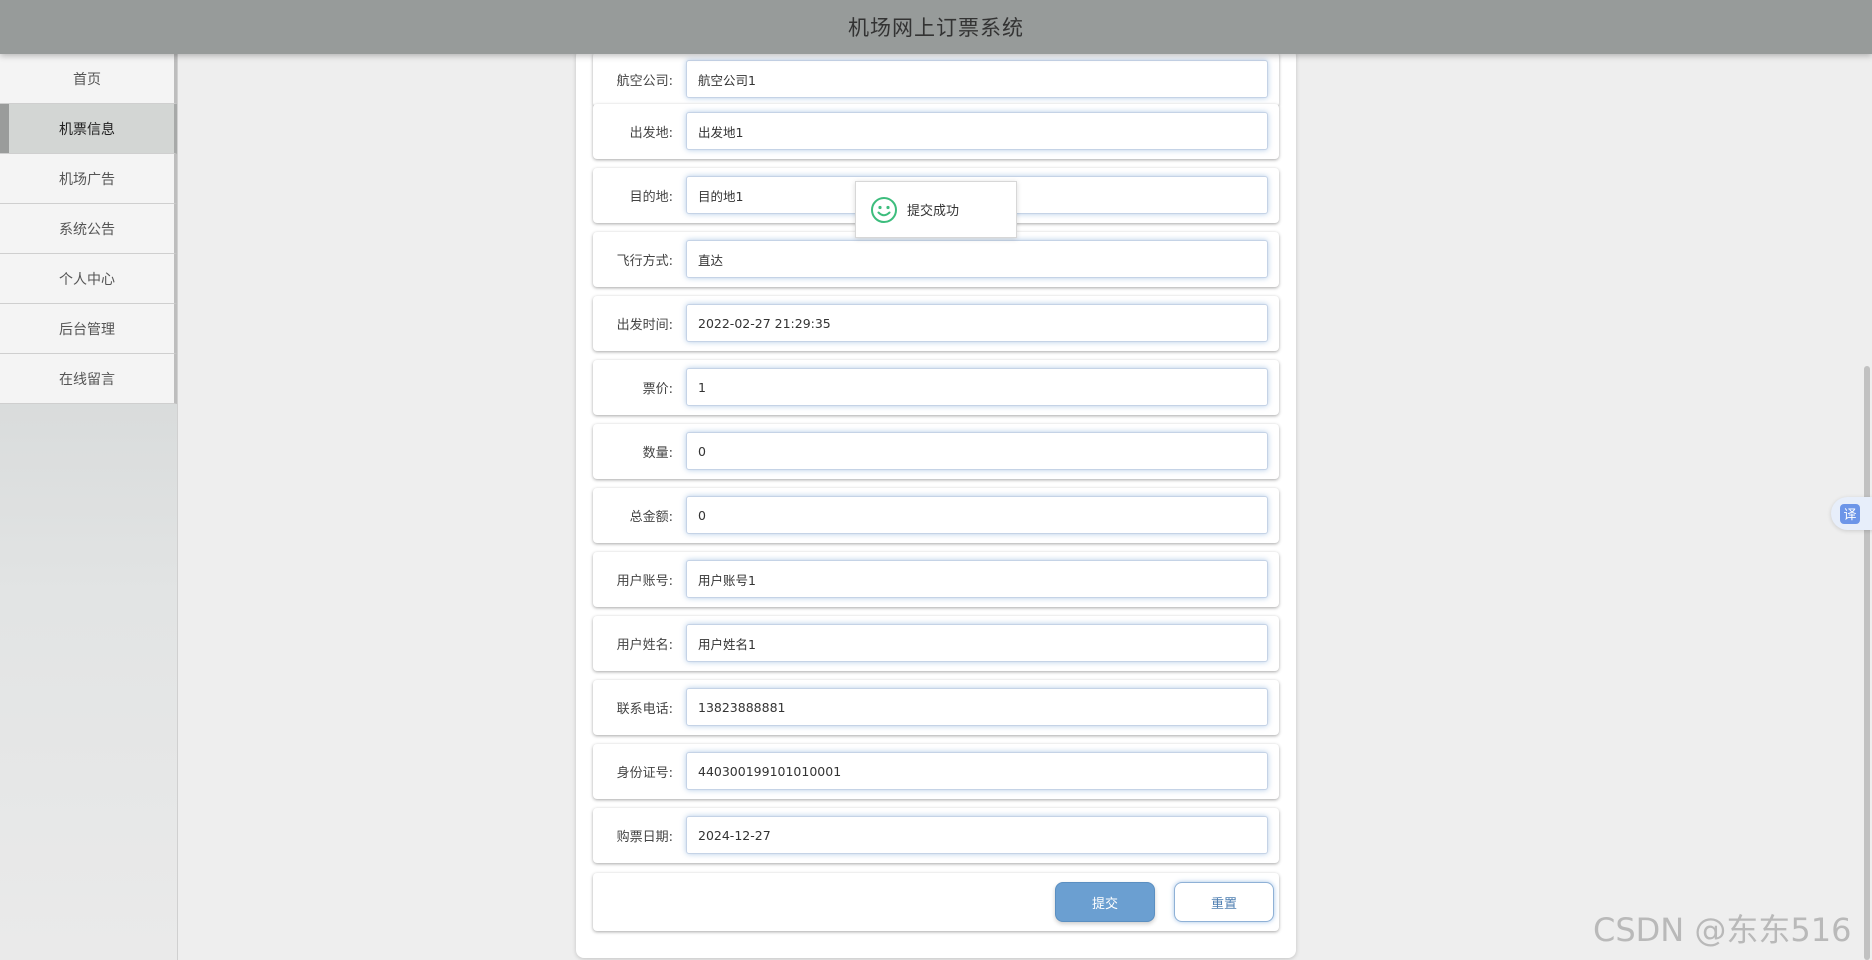 Image resolution: width=1872 pixels, height=960 pixels. I want to click on form-row: 出发时间:, so click(936, 323).